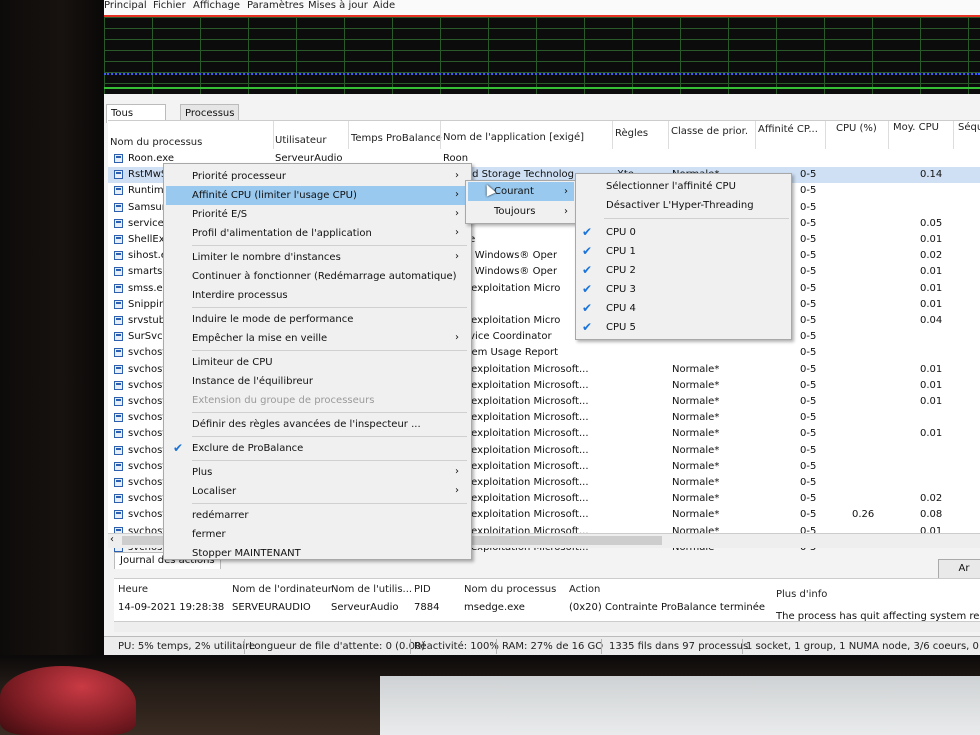 The width and height of the screenshot is (980, 735). Describe the element at coordinates (513, 137) in the screenshot. I see `col-header-app: Nom de l'application [exigé]` at that location.